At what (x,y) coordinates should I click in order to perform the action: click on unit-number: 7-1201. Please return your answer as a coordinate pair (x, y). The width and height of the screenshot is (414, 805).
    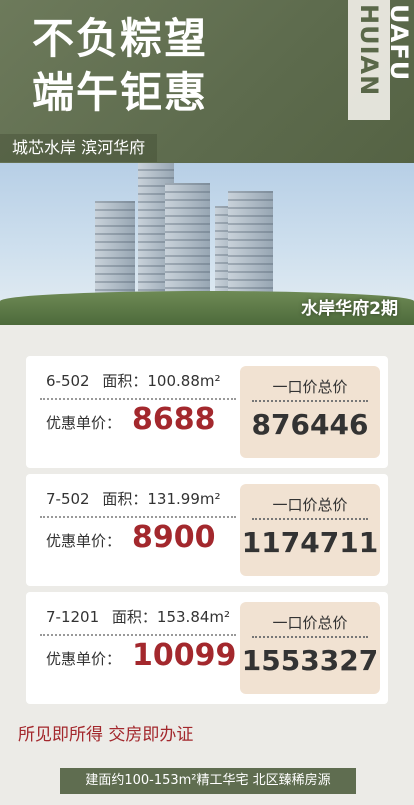
    Looking at the image, I should click on (73, 617).